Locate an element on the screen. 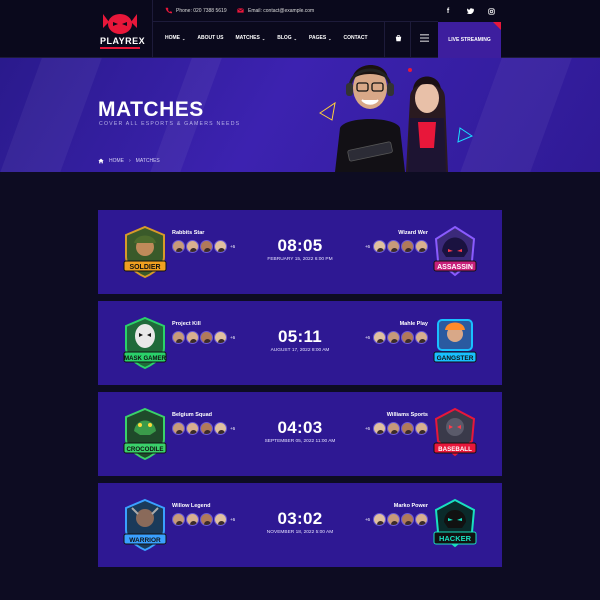  nav-item-about: ABOUT US is located at coordinates (210, 38).